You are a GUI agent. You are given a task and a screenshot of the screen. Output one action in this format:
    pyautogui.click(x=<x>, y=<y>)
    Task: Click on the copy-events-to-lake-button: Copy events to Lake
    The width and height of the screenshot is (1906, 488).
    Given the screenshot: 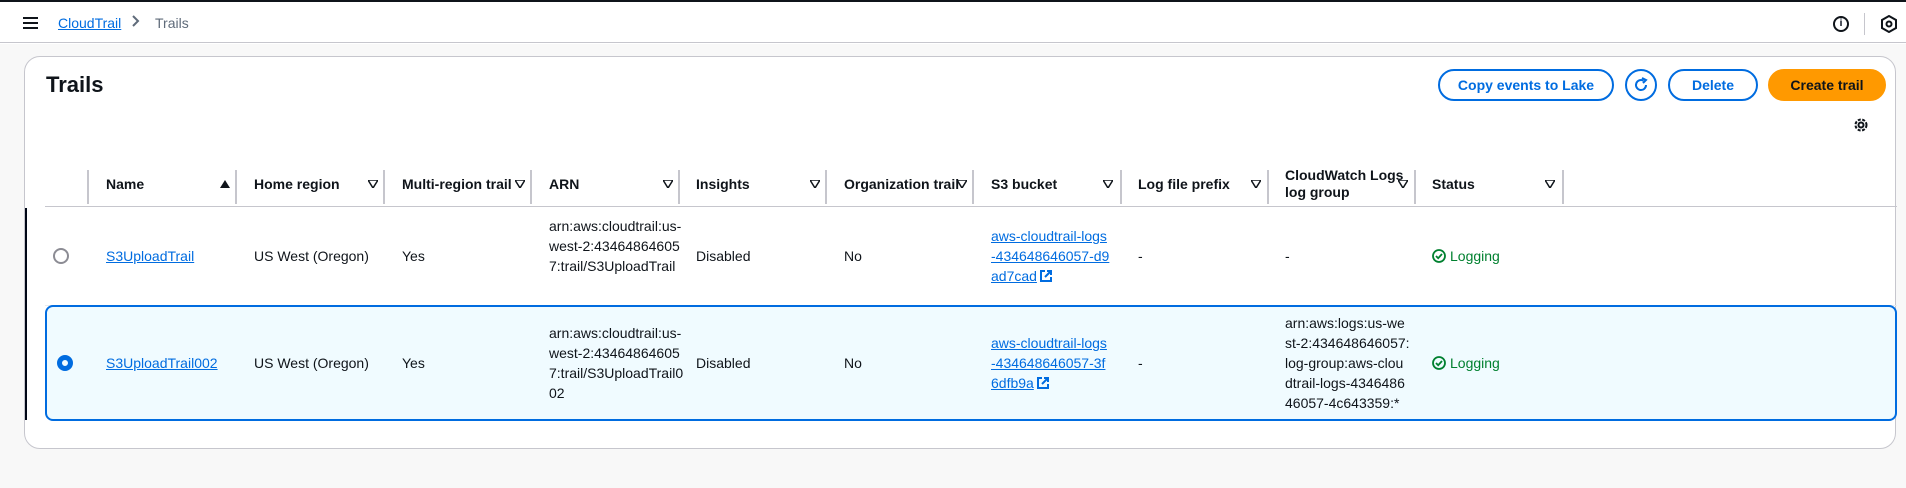 What is the action you would take?
    pyautogui.click(x=1526, y=85)
    